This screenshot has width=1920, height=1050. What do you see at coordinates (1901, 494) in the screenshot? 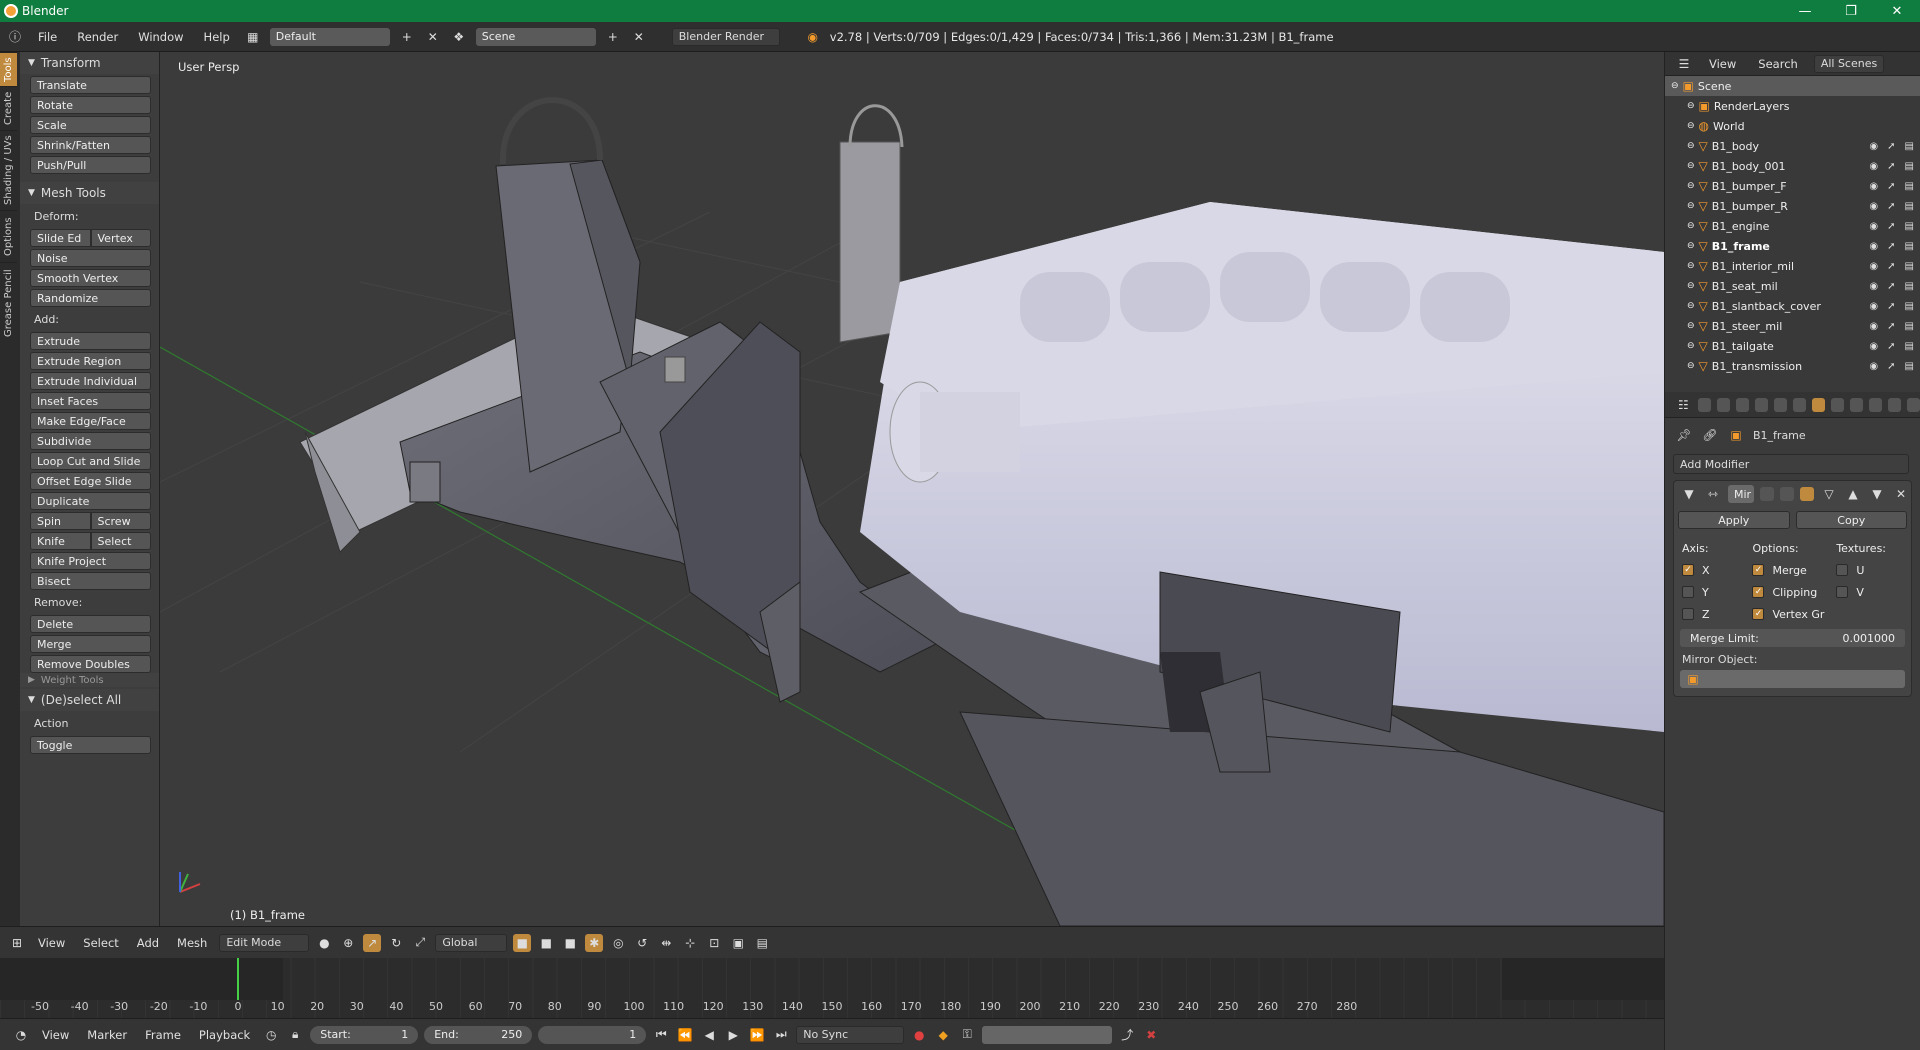
I see `remove-modifier-icon: ✕` at bounding box center [1901, 494].